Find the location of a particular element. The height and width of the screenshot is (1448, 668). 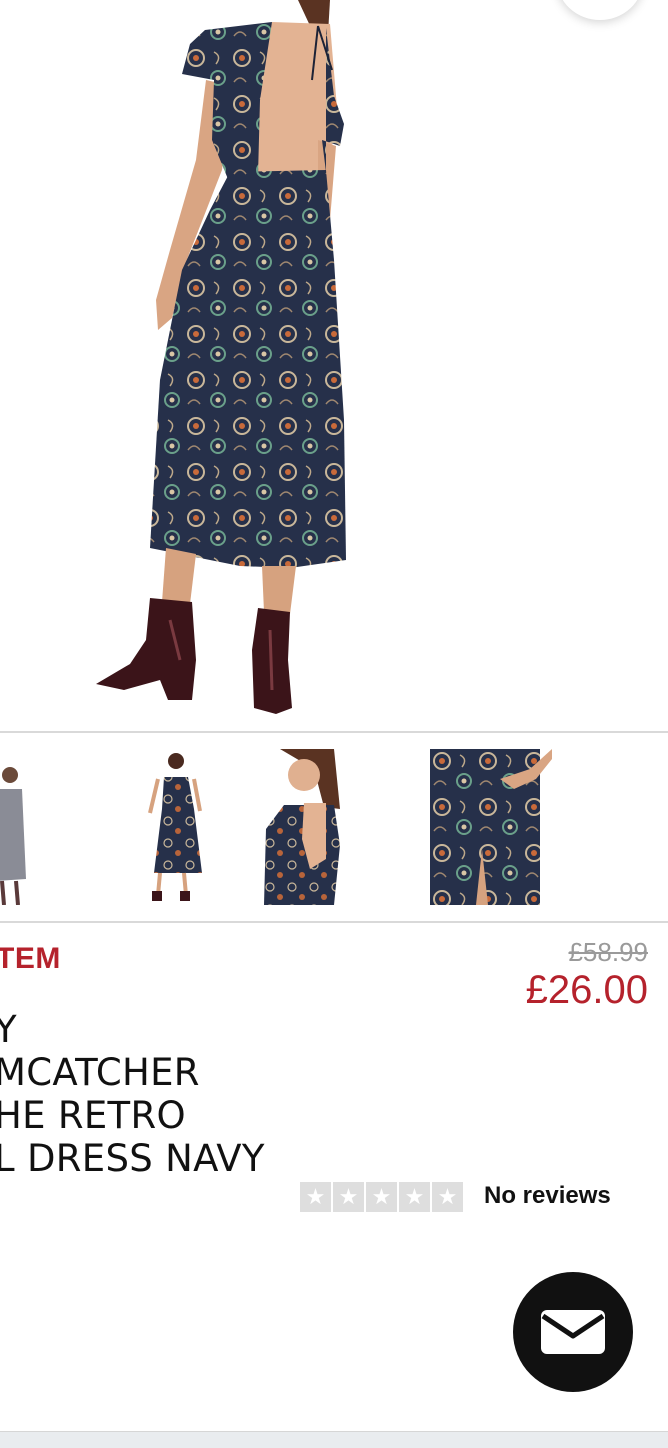

thumbnail-strip is located at coordinates (334, 827).